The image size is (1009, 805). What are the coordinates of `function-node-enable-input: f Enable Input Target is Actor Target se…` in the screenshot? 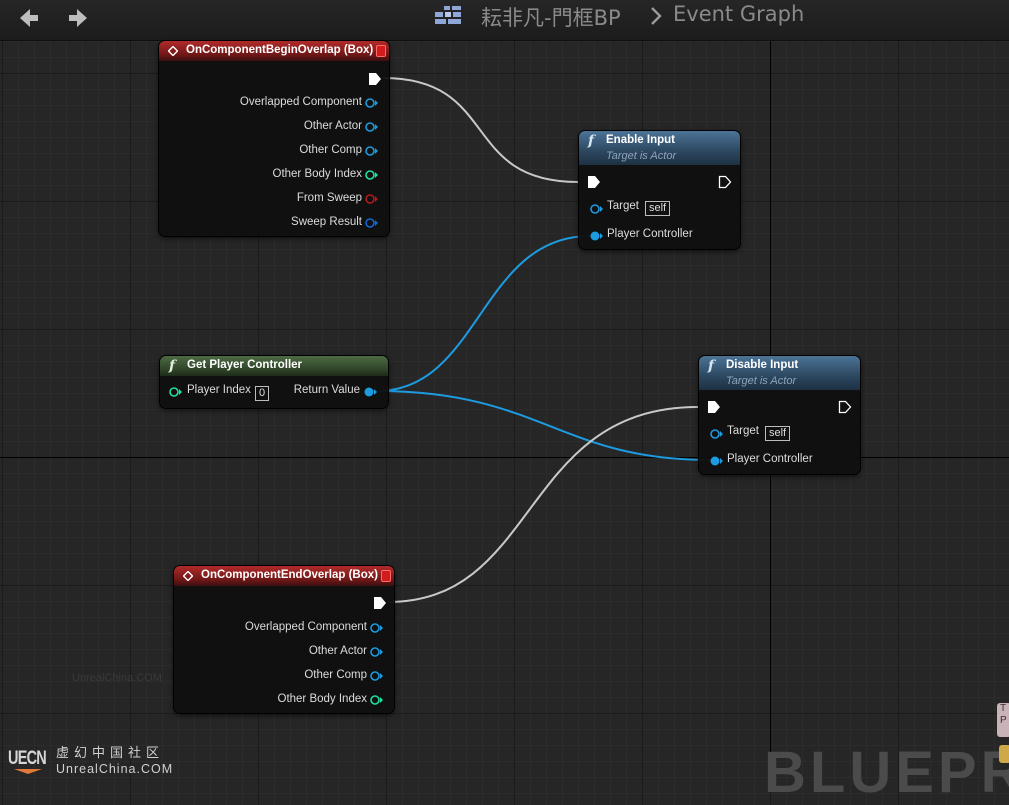 It's located at (659, 190).